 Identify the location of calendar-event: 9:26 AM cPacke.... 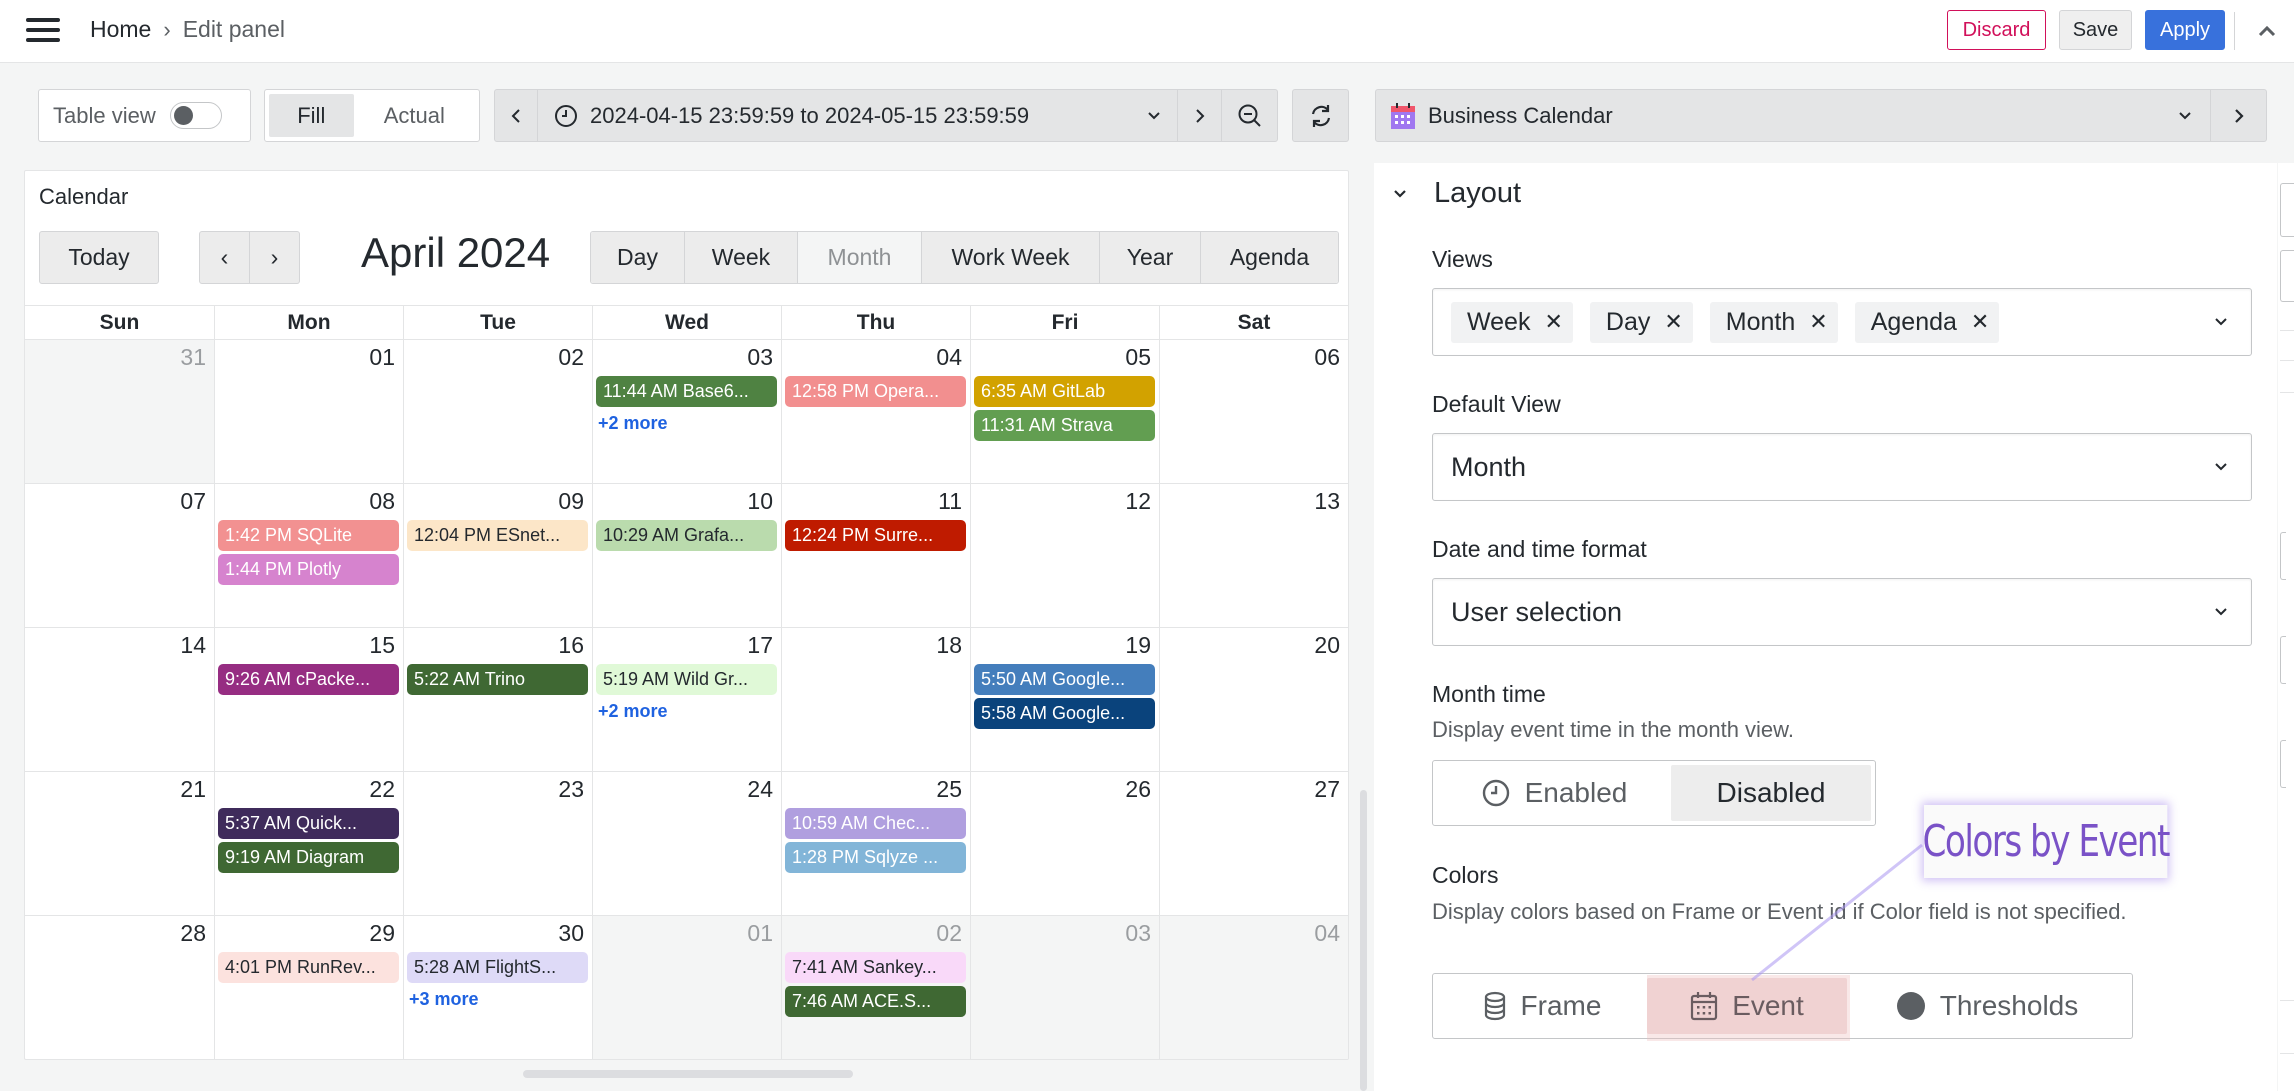
(308, 679).